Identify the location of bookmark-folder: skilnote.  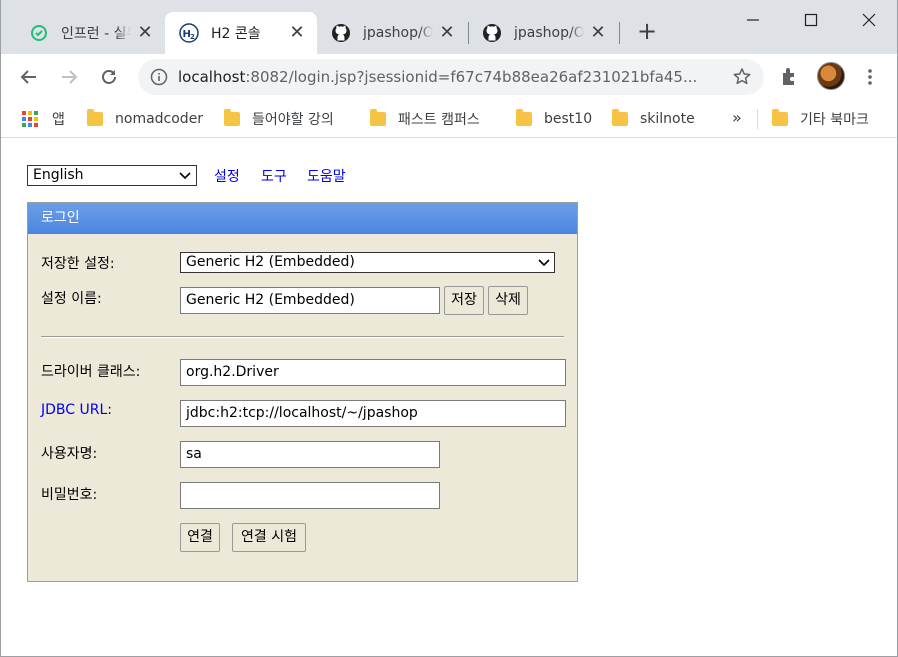
(653, 119).